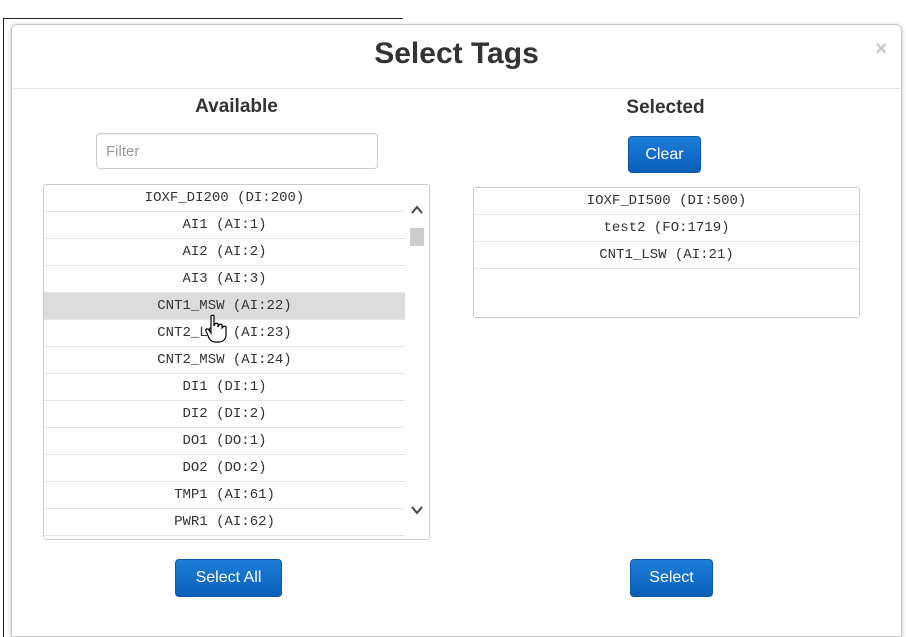 This screenshot has width=906, height=637. Describe the element at coordinates (665, 107) in the screenshot. I see `selected-title: Selected` at that location.